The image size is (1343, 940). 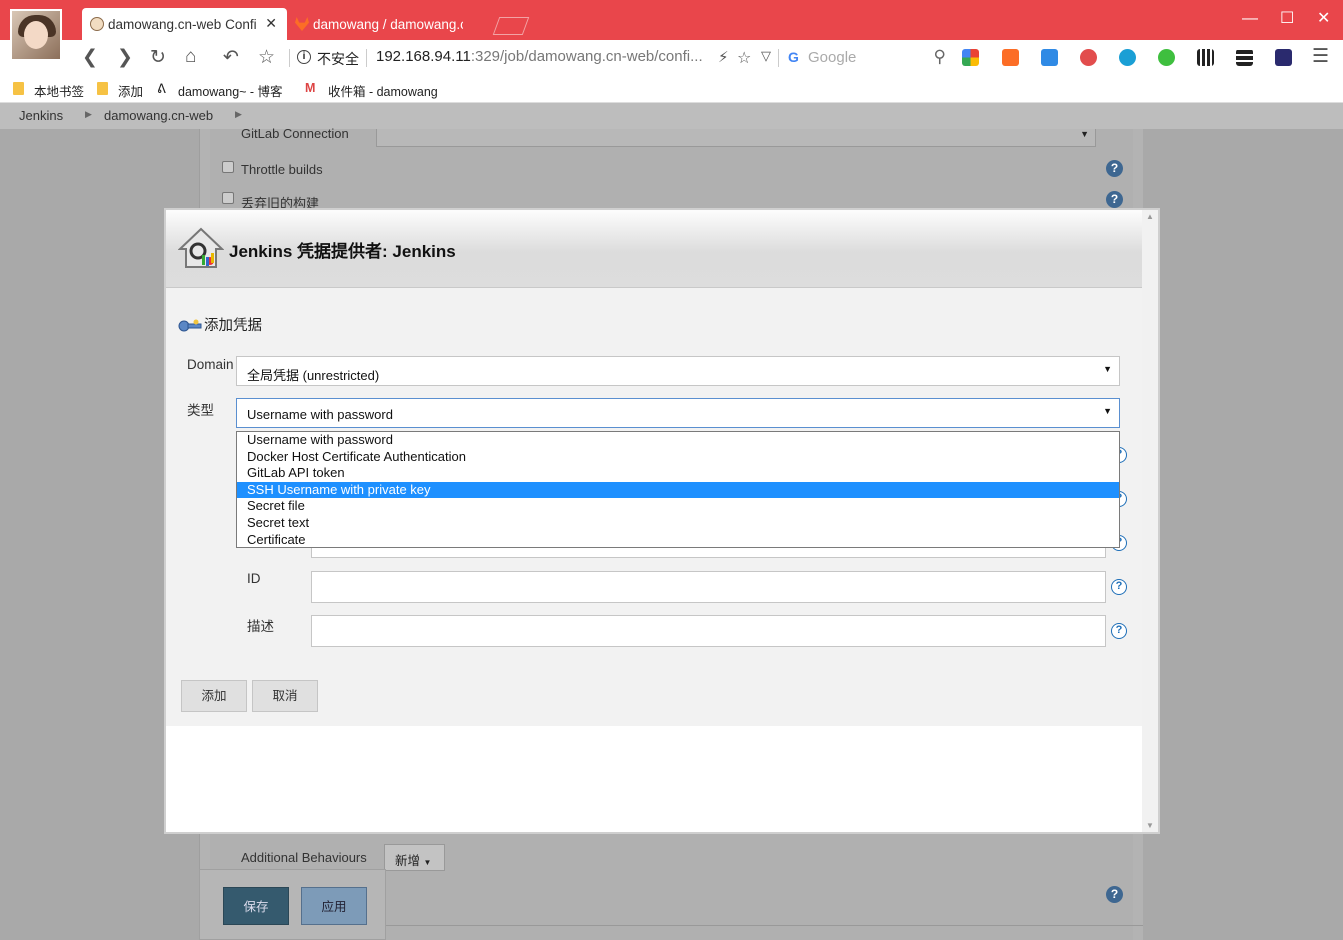 I want to click on speedometer-icon, so click(x=1283, y=57).